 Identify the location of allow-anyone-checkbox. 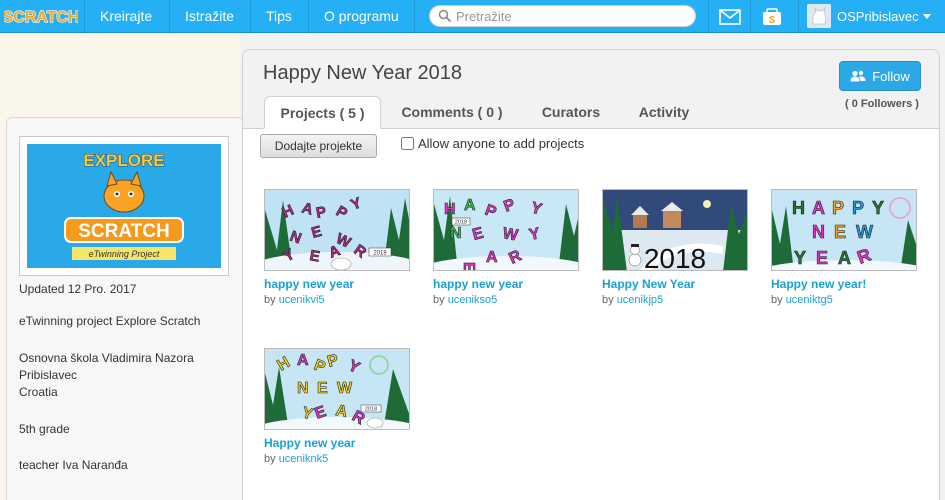
(407, 143).